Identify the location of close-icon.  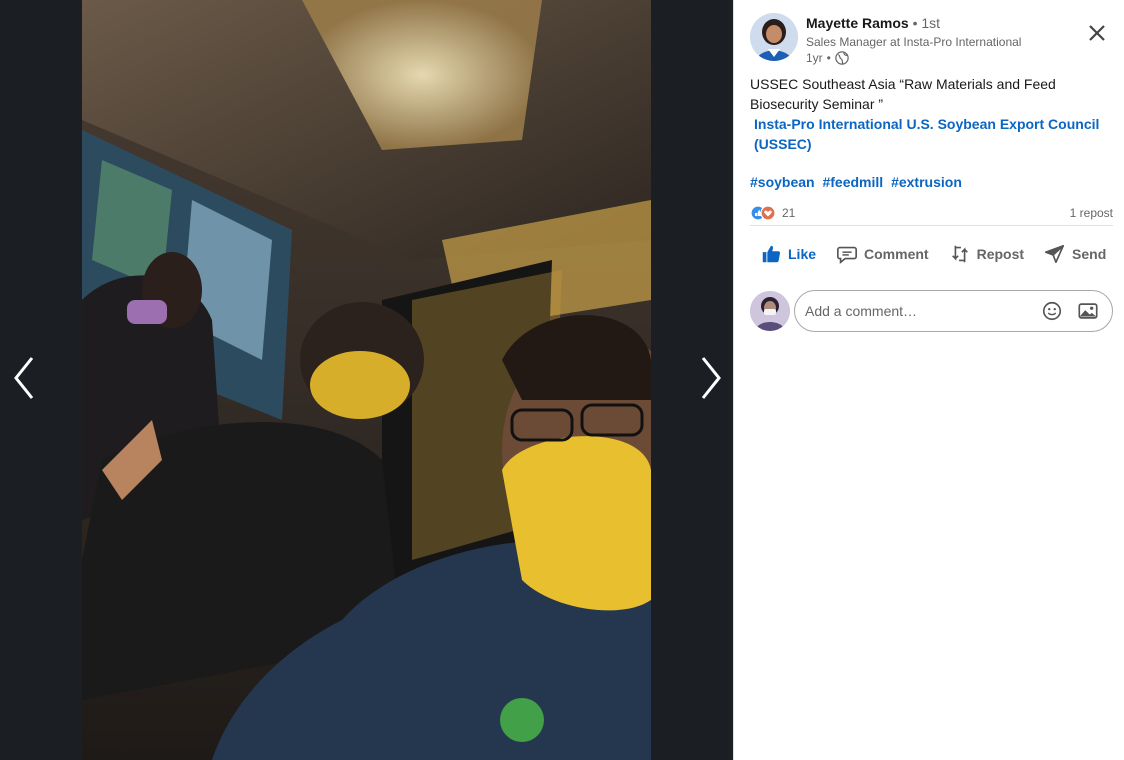
(1097, 33).